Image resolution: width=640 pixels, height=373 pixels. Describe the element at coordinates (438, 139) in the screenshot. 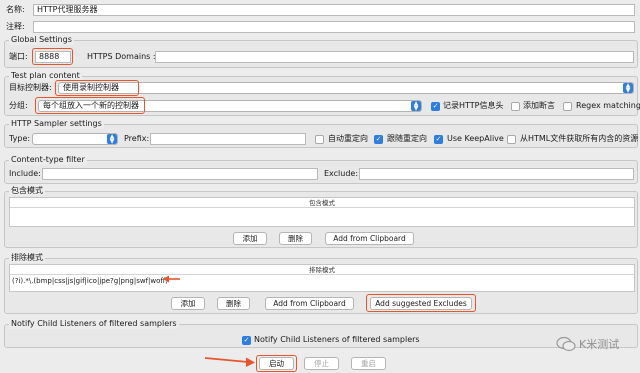

I see `keepalive-checkbox: ✓` at that location.